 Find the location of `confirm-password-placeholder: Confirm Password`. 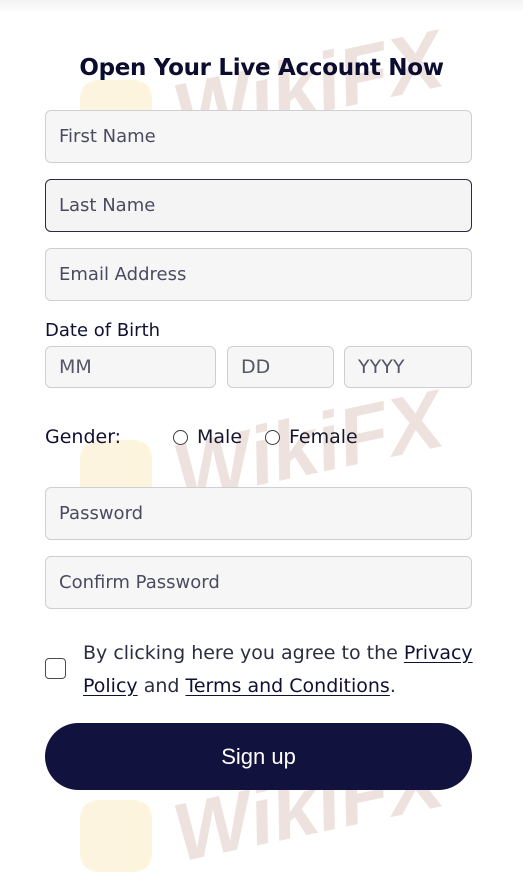

confirm-password-placeholder: Confirm Password is located at coordinates (139, 582).